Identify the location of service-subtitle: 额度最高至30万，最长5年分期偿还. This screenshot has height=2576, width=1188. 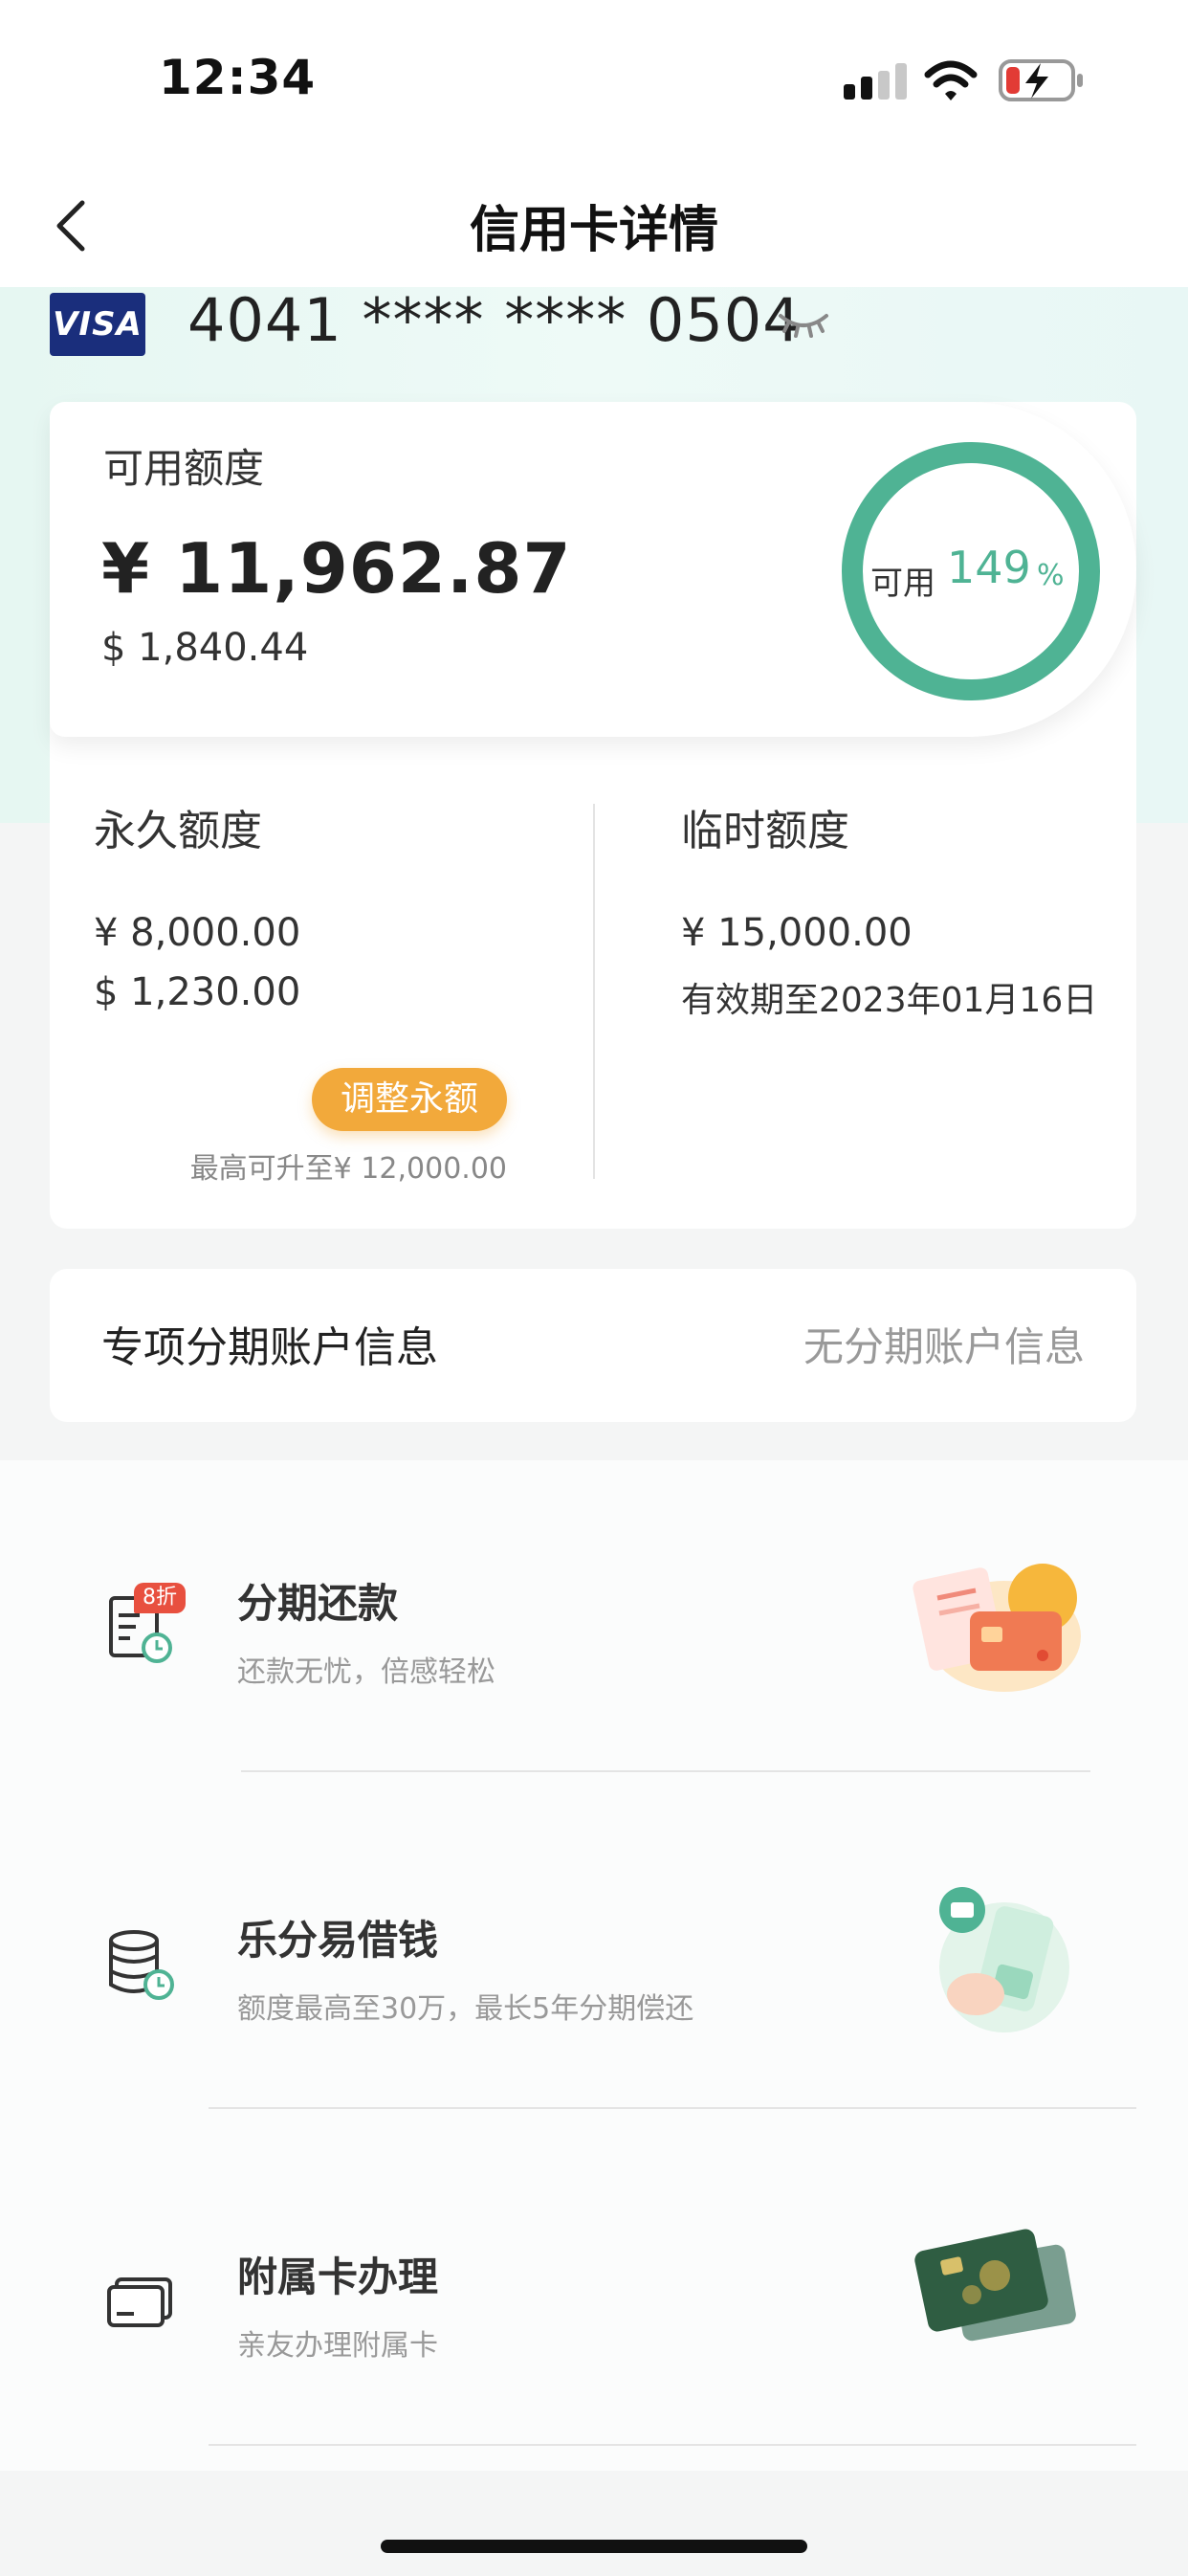
(465, 2009).